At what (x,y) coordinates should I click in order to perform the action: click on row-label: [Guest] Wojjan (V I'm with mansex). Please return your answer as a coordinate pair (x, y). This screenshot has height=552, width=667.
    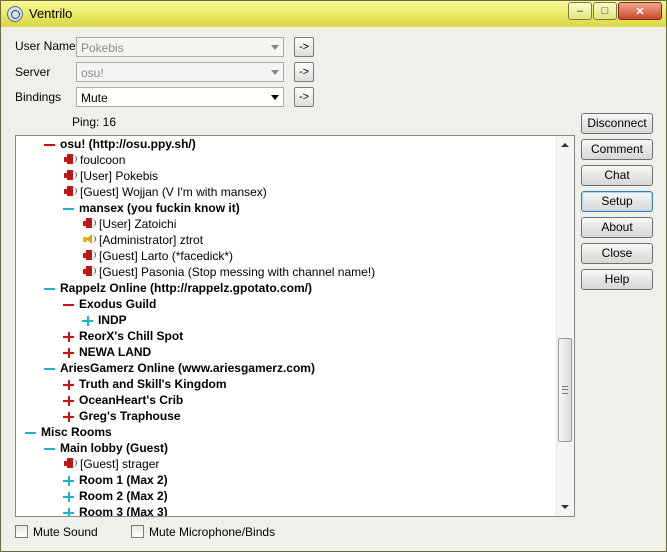
    Looking at the image, I should click on (173, 192).